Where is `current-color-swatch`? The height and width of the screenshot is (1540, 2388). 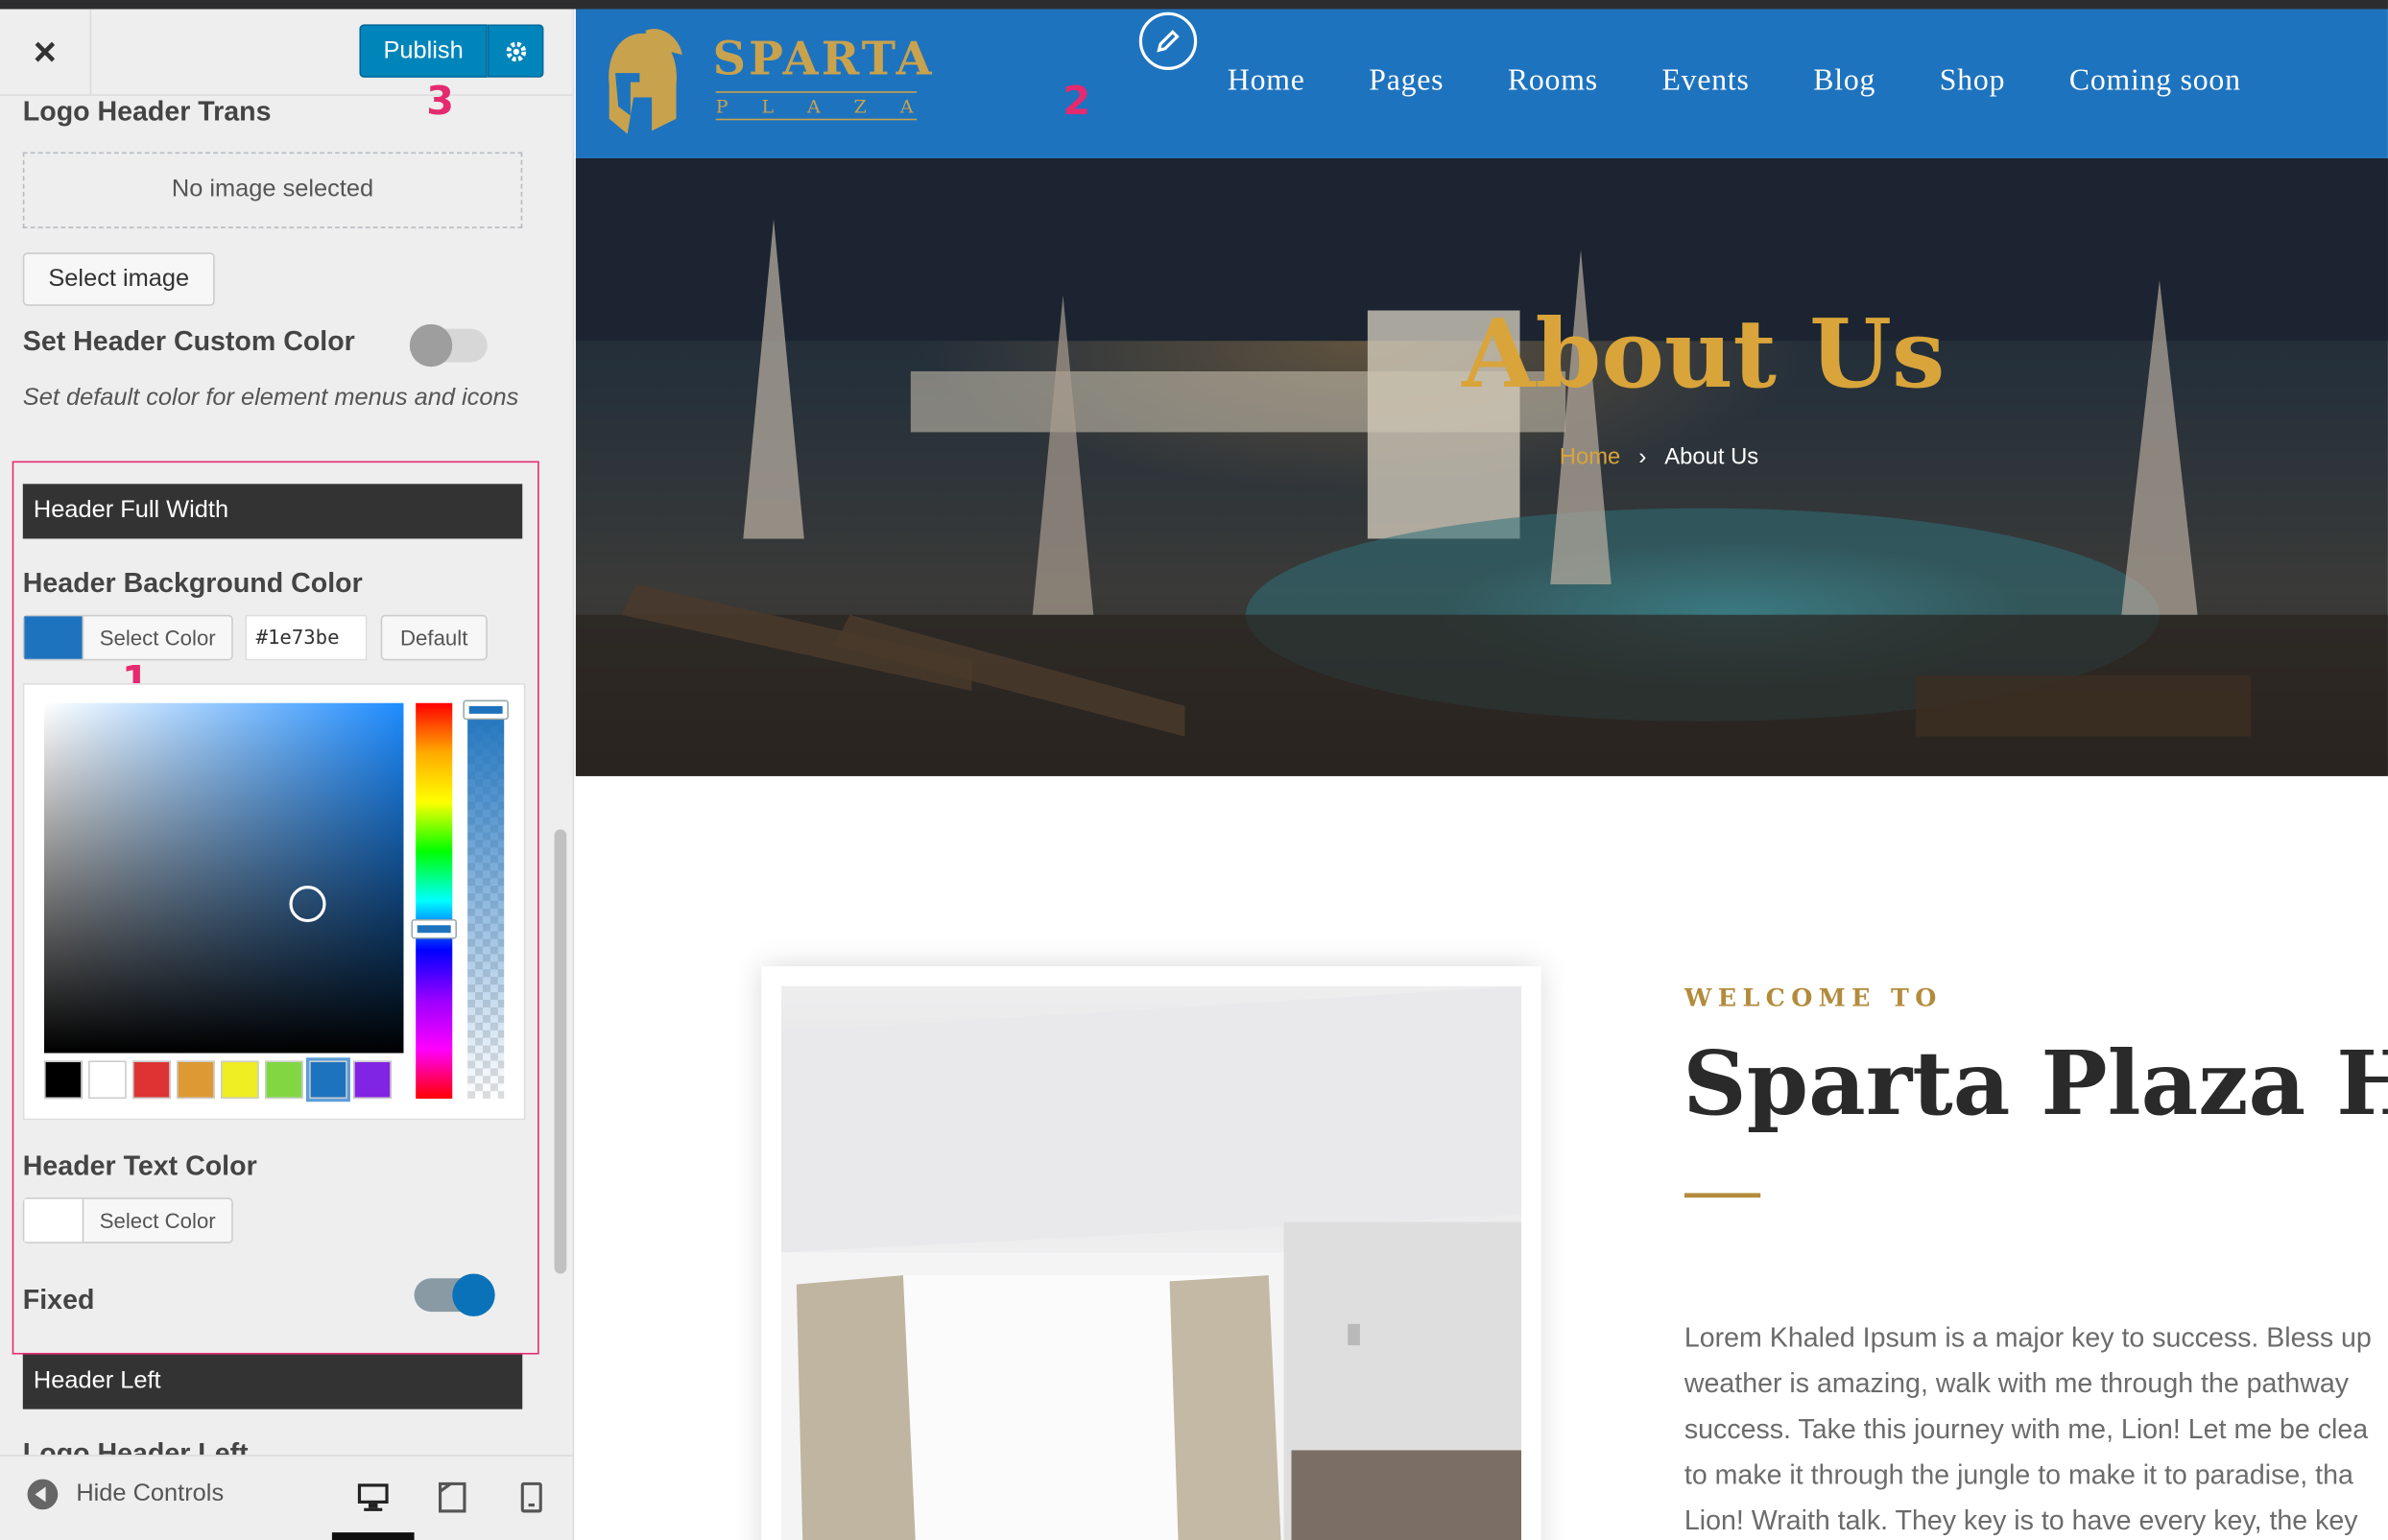 current-color-swatch is located at coordinates (53, 637).